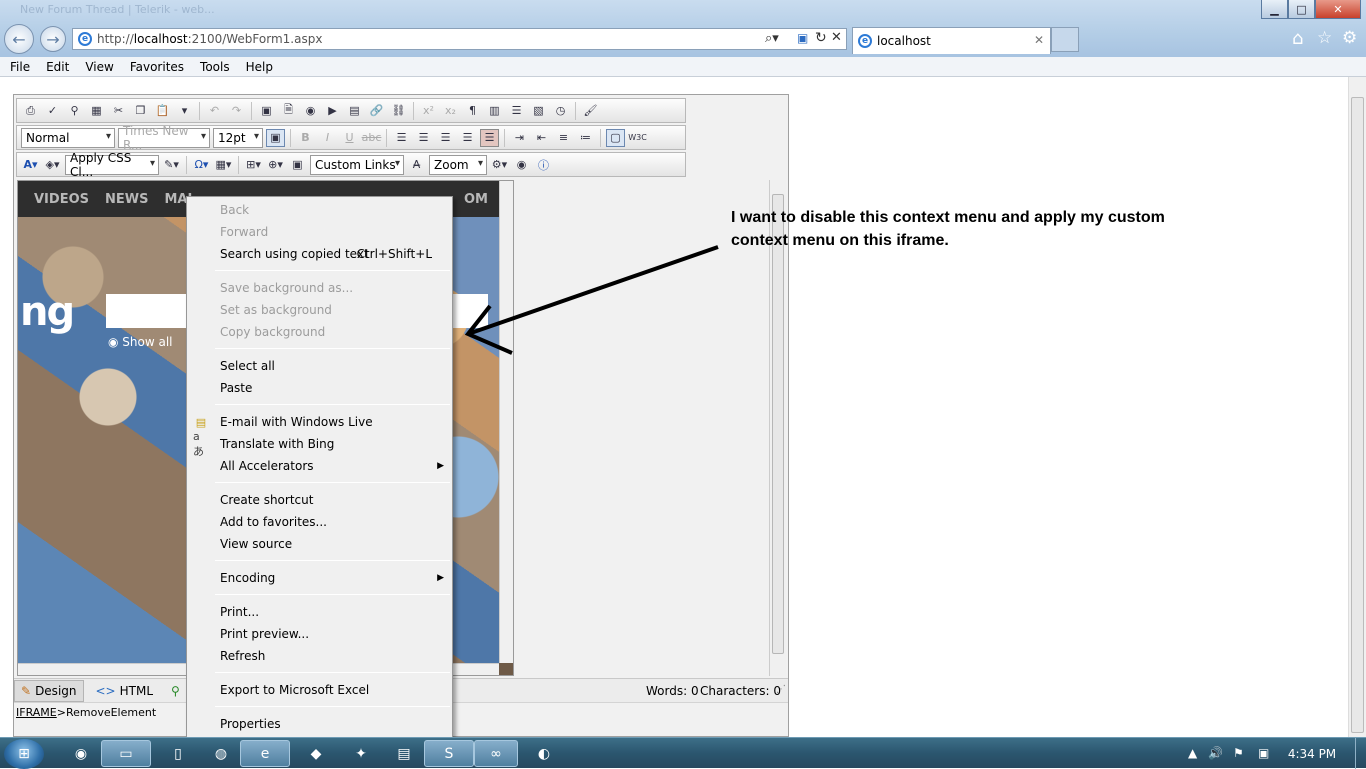 This screenshot has height=769, width=1366. What do you see at coordinates (354, 111) in the screenshot?
I see `template-manager-icon: ▤` at bounding box center [354, 111].